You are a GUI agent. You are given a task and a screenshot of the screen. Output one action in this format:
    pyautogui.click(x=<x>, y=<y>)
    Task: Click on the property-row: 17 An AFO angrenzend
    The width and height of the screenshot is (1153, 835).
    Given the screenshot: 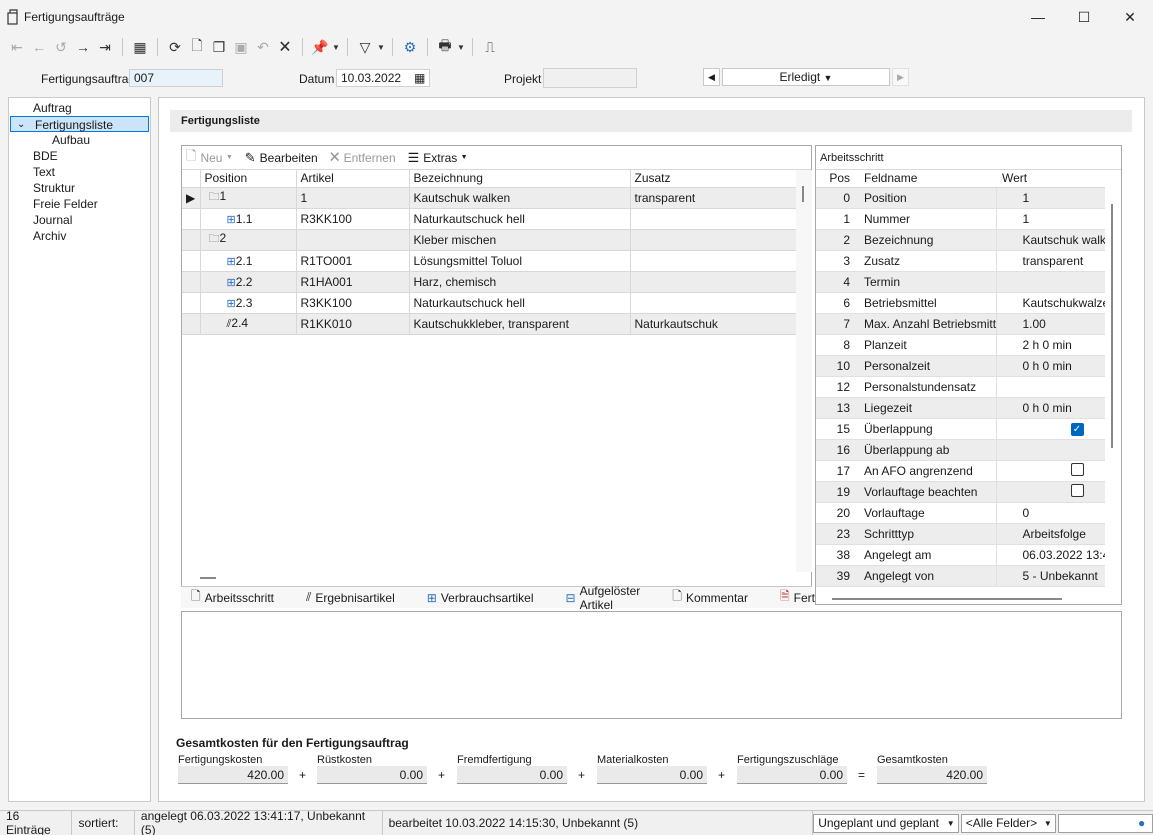 What is the action you would take?
    pyautogui.click(x=960, y=471)
    